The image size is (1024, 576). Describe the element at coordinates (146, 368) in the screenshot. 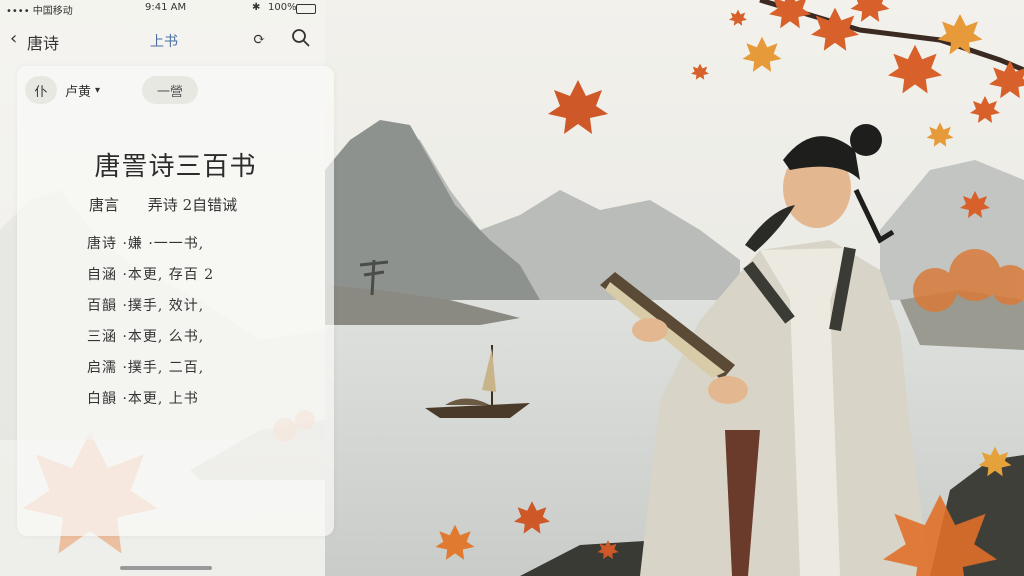

I see `poem-line: 启濡 ·撲手, 二百,` at that location.